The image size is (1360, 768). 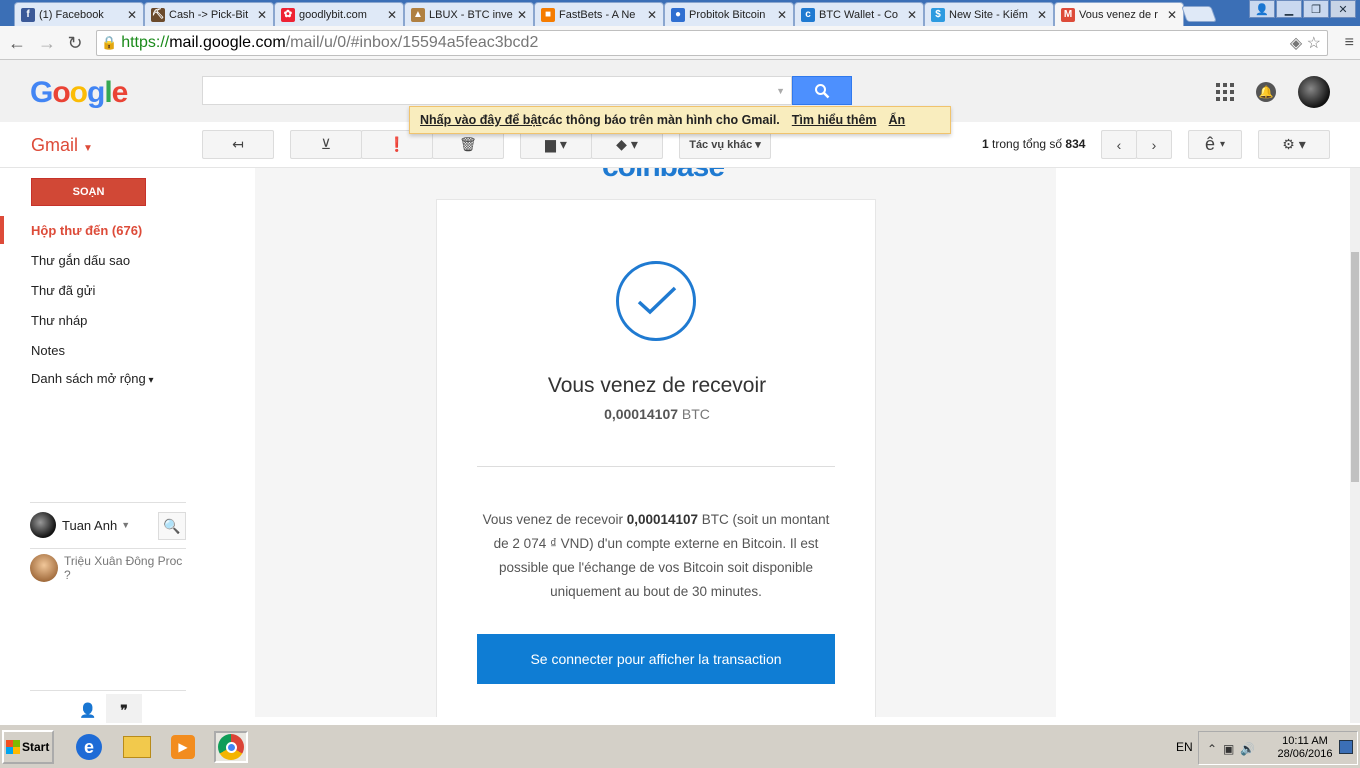 What do you see at coordinates (92, 378) in the screenshot?
I see `sidebar-item-more: Danh sách mở rộng ▾` at bounding box center [92, 378].